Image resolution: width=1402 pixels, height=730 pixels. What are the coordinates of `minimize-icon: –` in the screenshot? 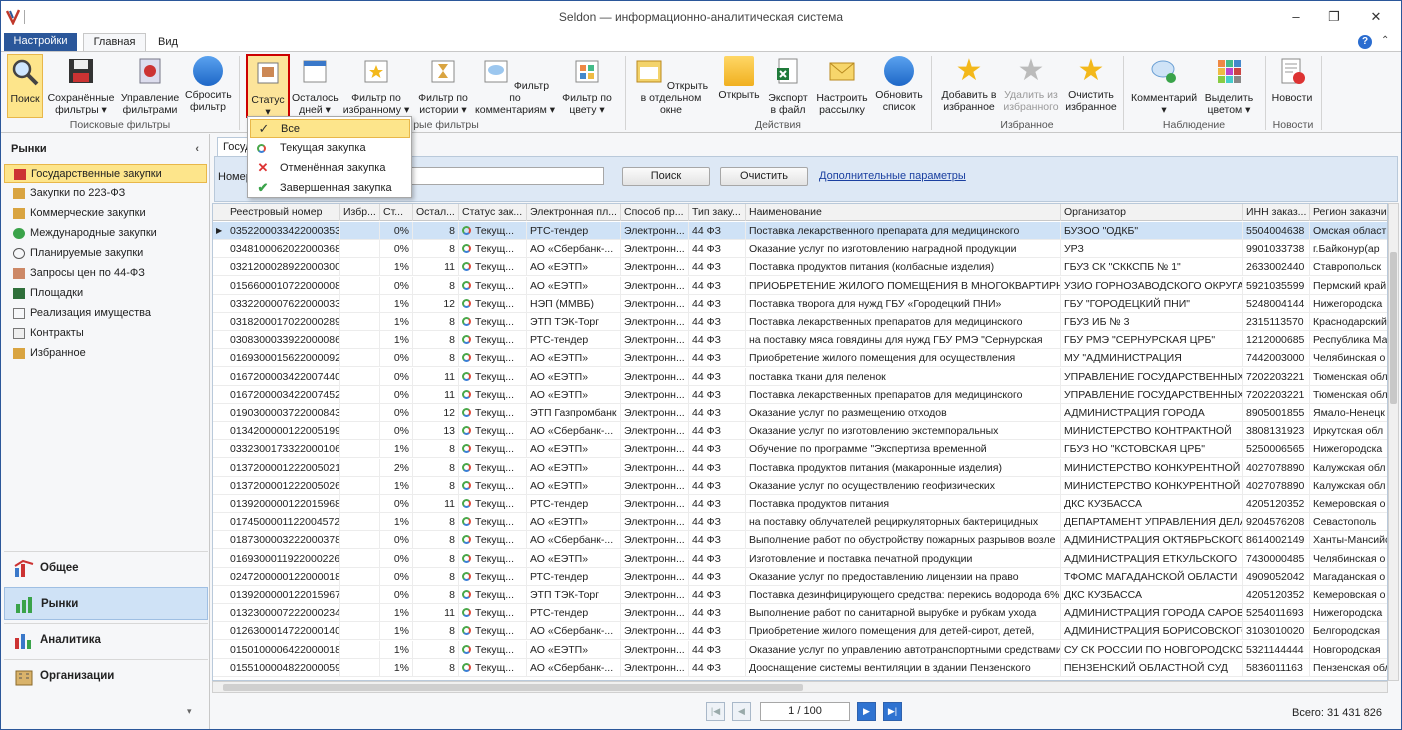 It's located at (1296, 17).